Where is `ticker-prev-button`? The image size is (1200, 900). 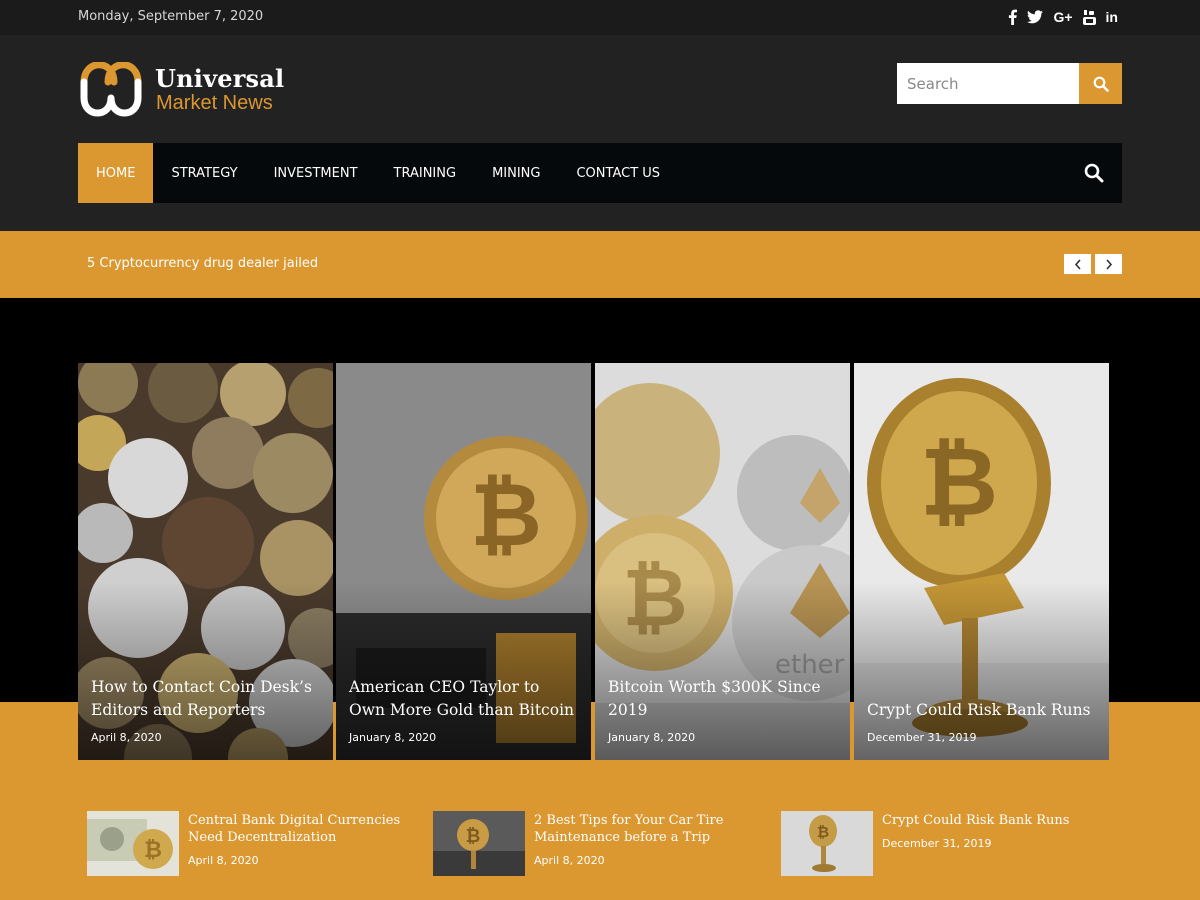
ticker-prev-button is located at coordinates (1077, 264).